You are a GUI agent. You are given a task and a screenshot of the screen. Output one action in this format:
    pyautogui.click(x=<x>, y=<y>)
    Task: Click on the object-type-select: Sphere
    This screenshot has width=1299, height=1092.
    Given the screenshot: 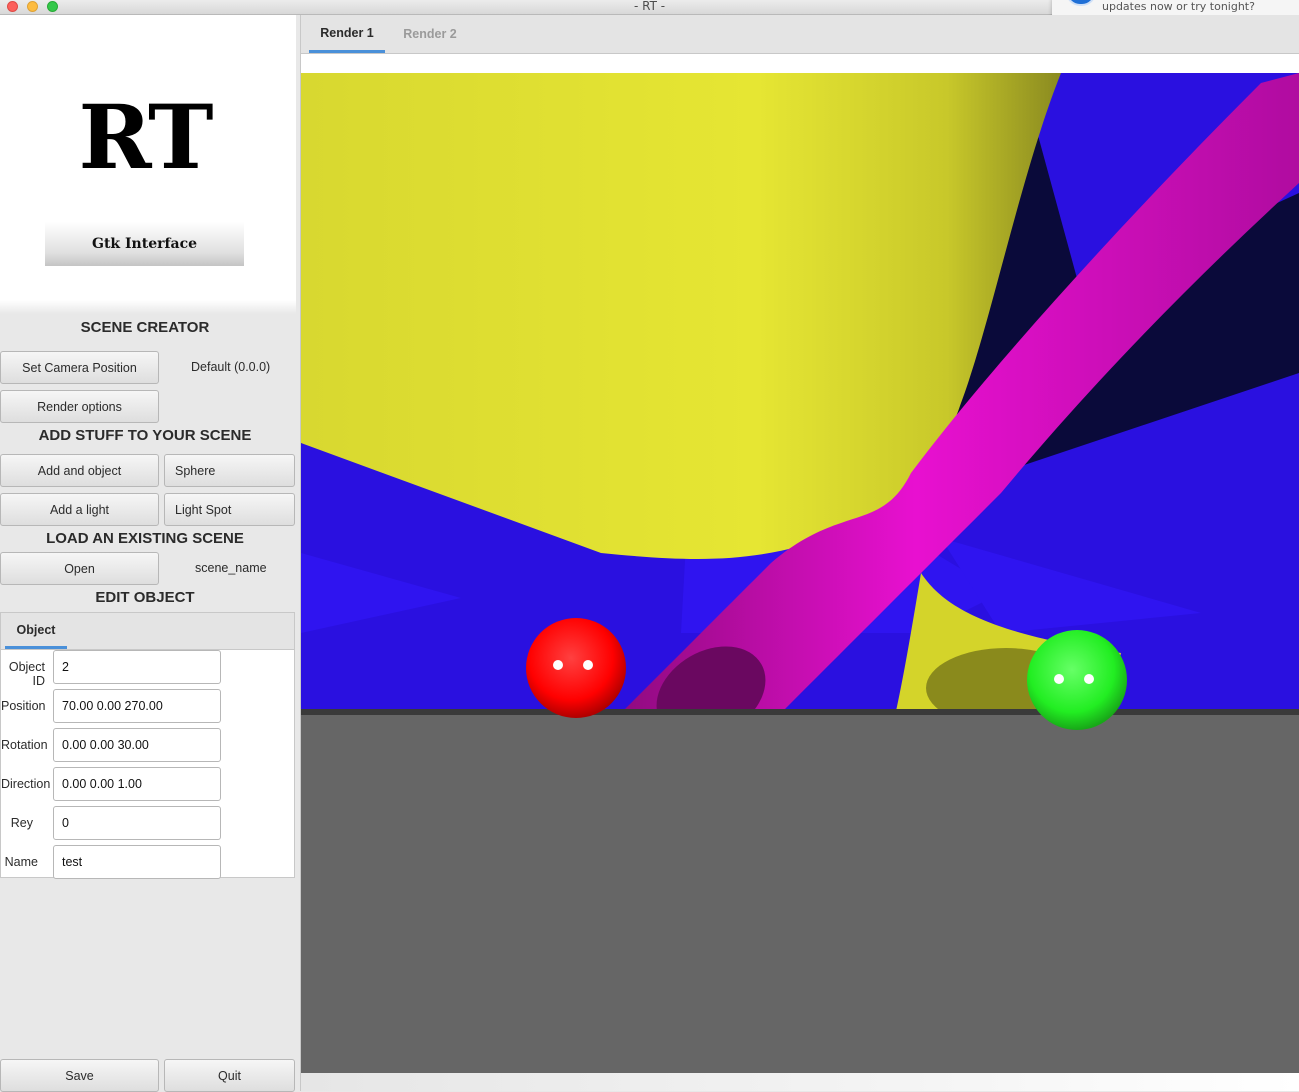 What is the action you would take?
    pyautogui.click(x=229, y=470)
    